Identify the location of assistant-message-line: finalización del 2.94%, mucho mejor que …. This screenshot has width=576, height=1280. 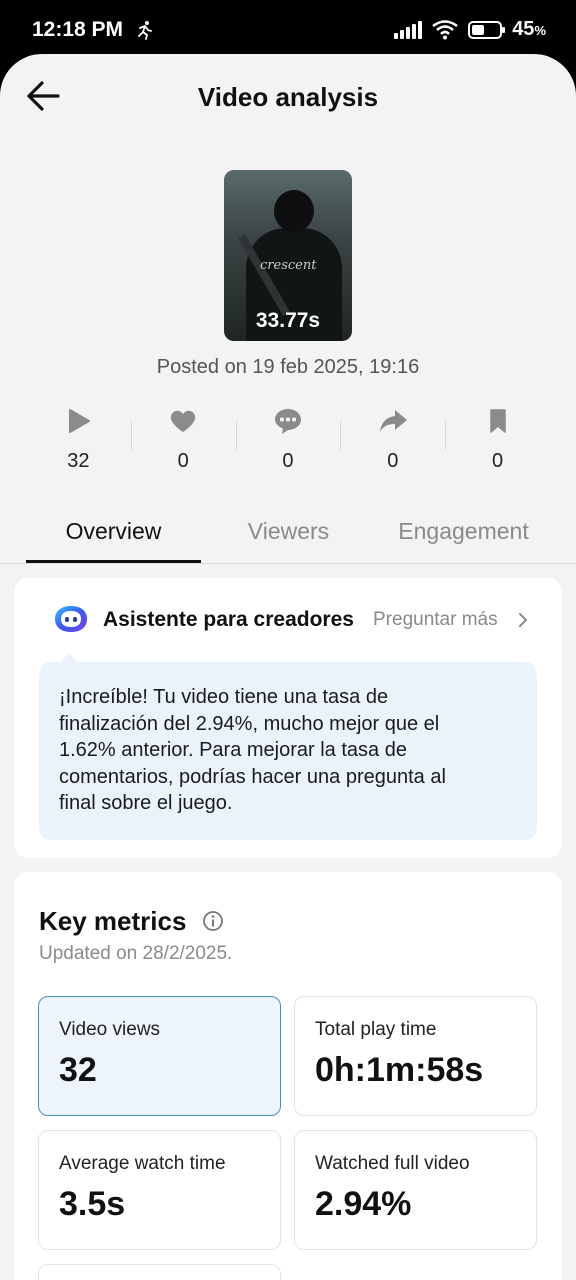
(249, 723).